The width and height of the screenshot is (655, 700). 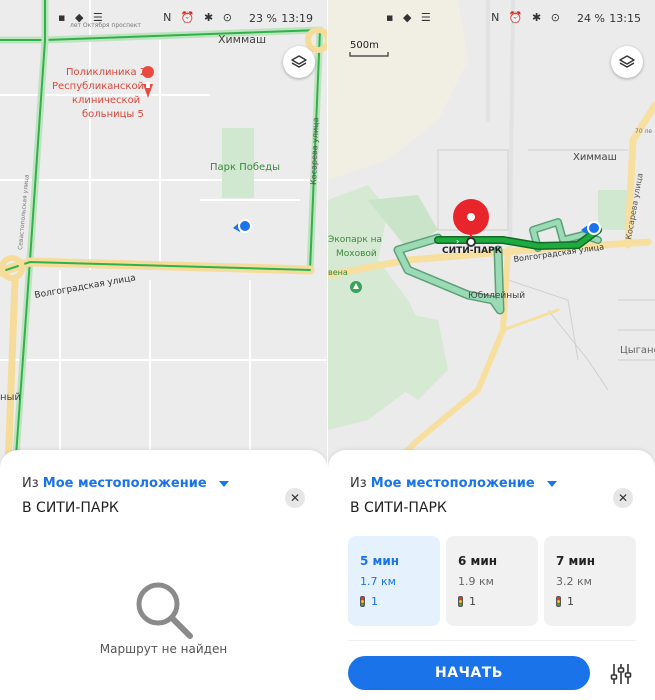 What do you see at coordinates (10, 397) in the screenshot?
I see `label-nyi: ный` at bounding box center [10, 397].